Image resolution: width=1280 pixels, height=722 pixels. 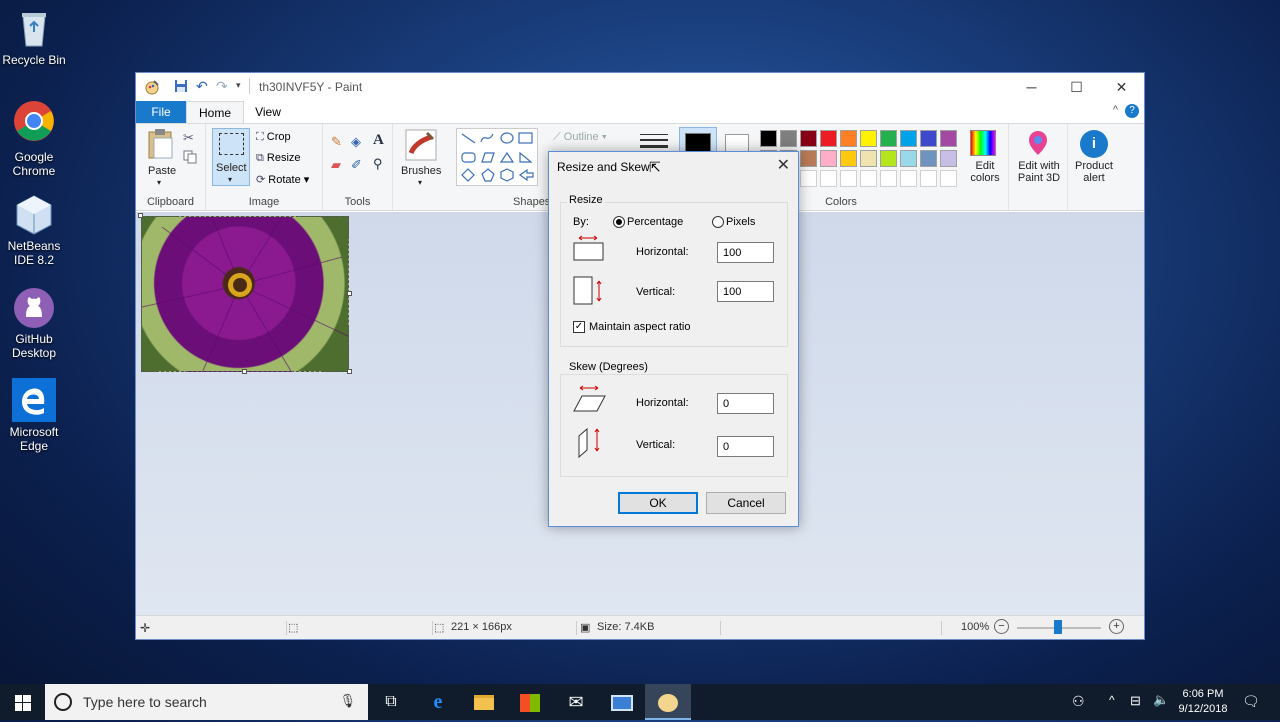 I want to click on pencil-icon: ✎, so click(x=336, y=142).